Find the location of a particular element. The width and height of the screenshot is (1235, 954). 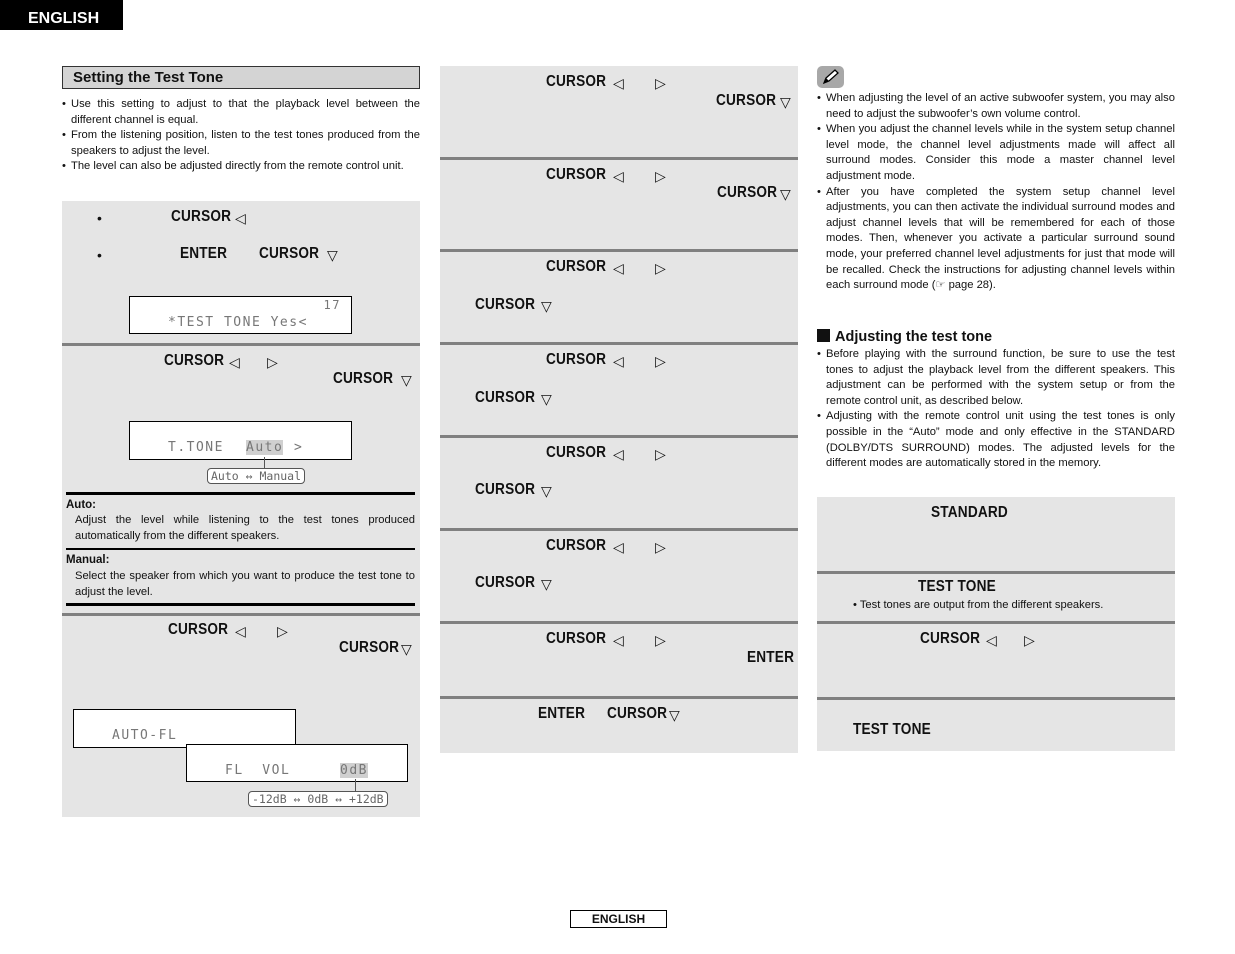

lcd-display-auto-fl: AUTO-FL is located at coordinates (184, 728).